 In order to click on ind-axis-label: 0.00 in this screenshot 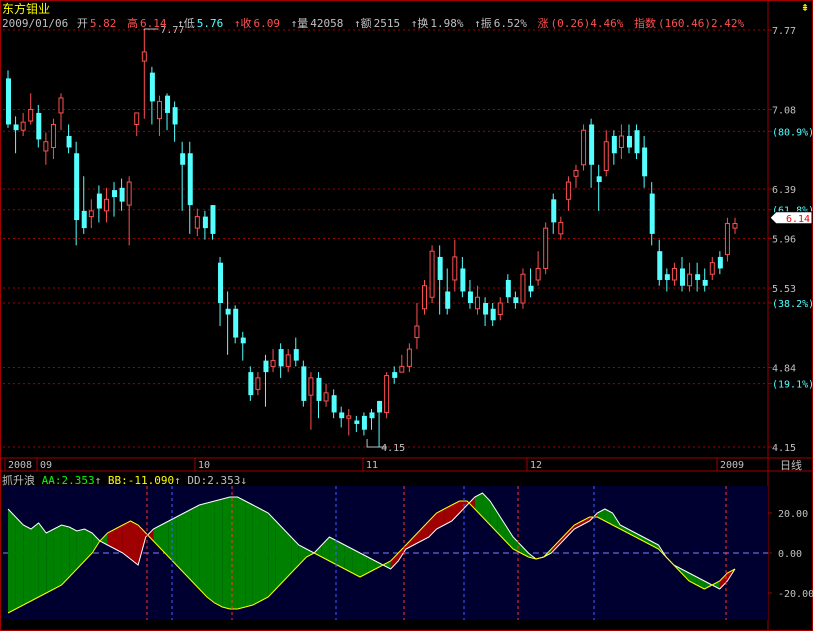, I will do `click(790, 554)`.